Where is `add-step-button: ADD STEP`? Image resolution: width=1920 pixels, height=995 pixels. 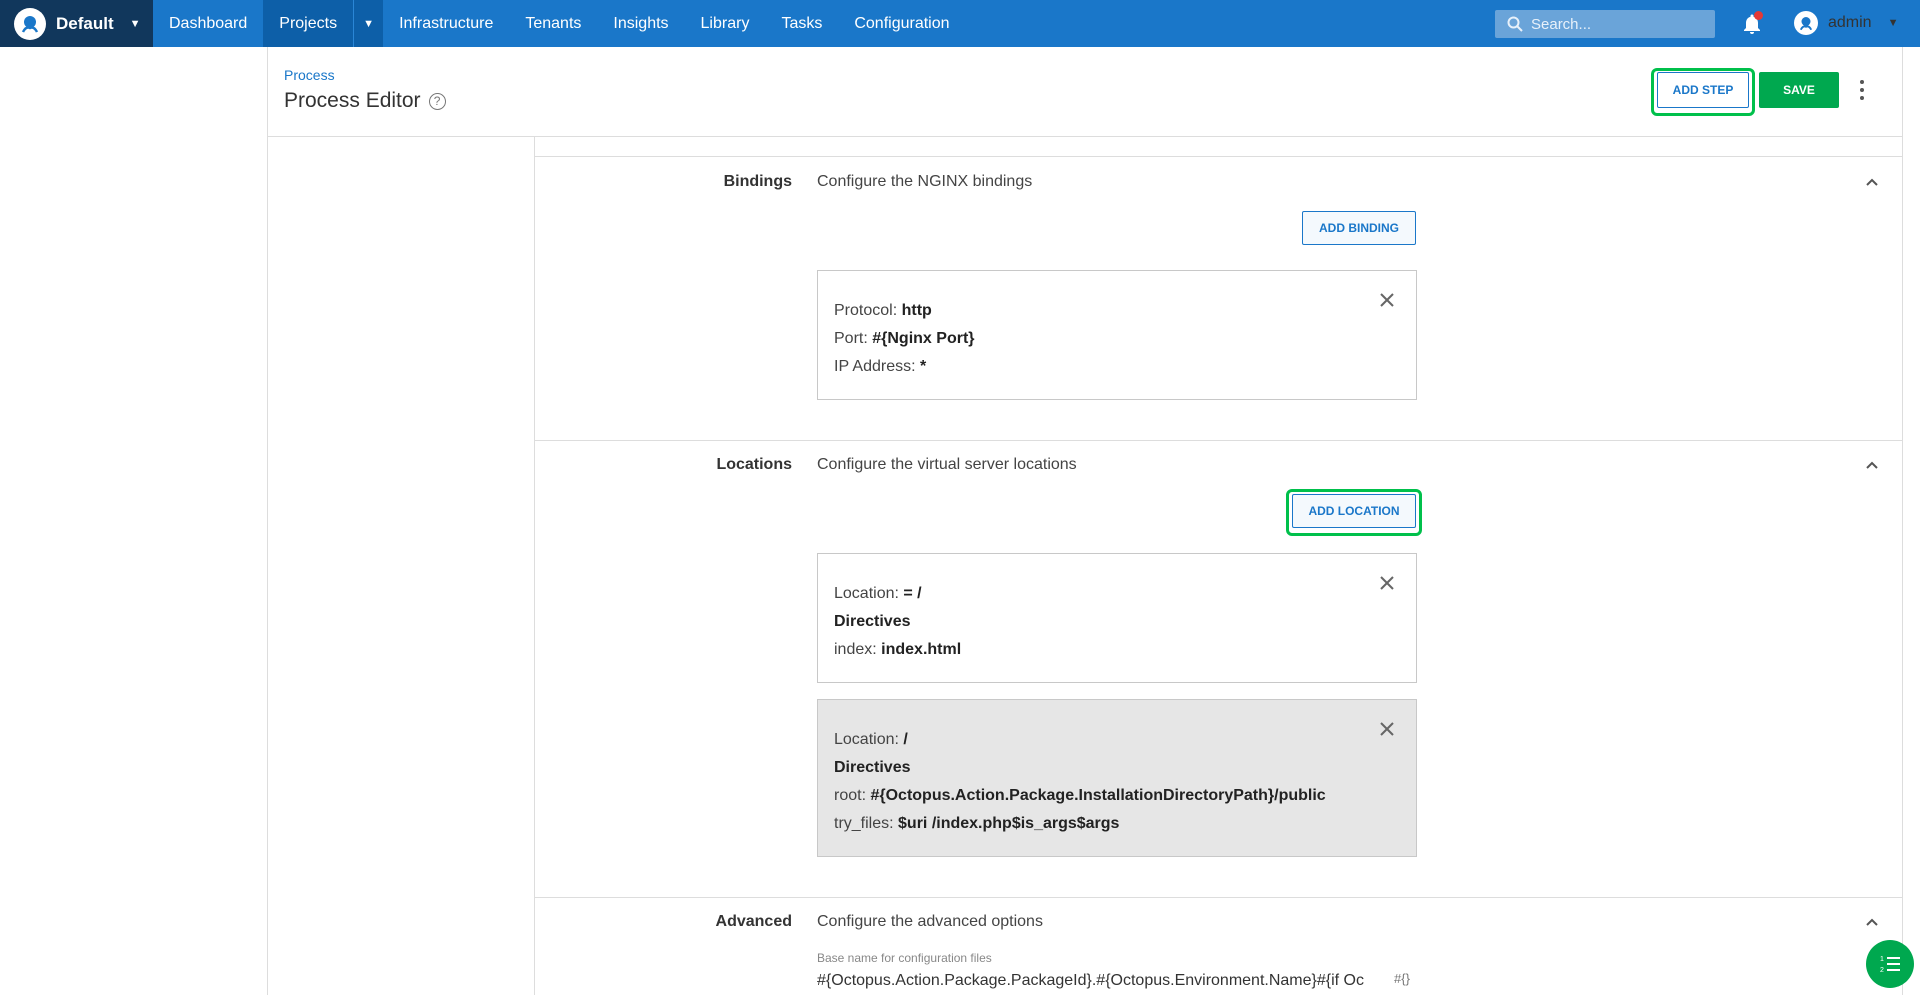
add-step-button: ADD STEP is located at coordinates (1703, 90).